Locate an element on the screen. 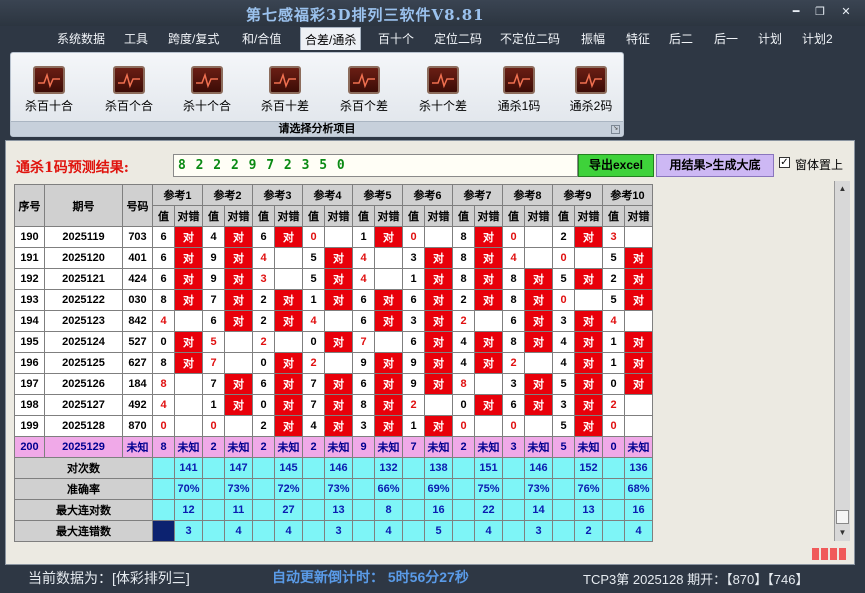 Image resolution: width=865 pixels, height=593 pixels. table-row: 199 2025128 870 0 0 2 对 4 对 3 对 1 对 0 0 5 对 0 is located at coordinates (333, 426).